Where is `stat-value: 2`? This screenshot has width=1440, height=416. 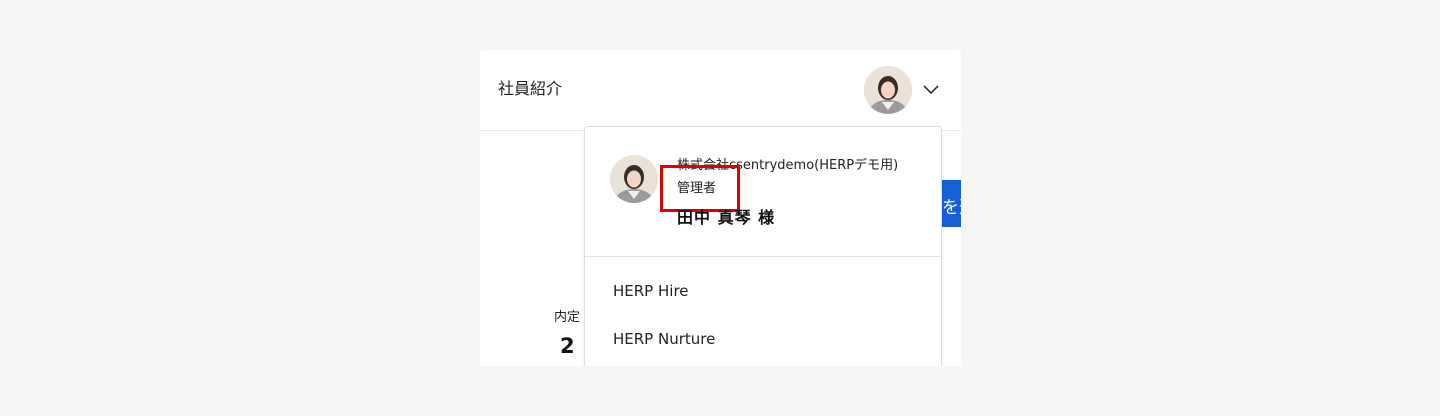
stat-value: 2 is located at coordinates (567, 346).